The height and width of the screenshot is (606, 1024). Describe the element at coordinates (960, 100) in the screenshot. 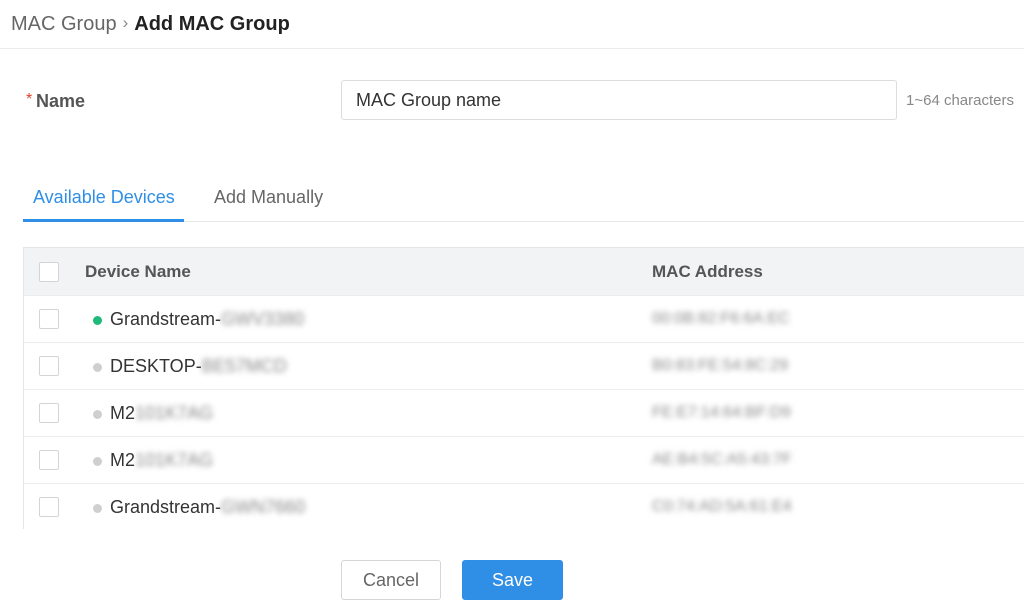

I see `name-length-hint: 1~64 characters` at that location.